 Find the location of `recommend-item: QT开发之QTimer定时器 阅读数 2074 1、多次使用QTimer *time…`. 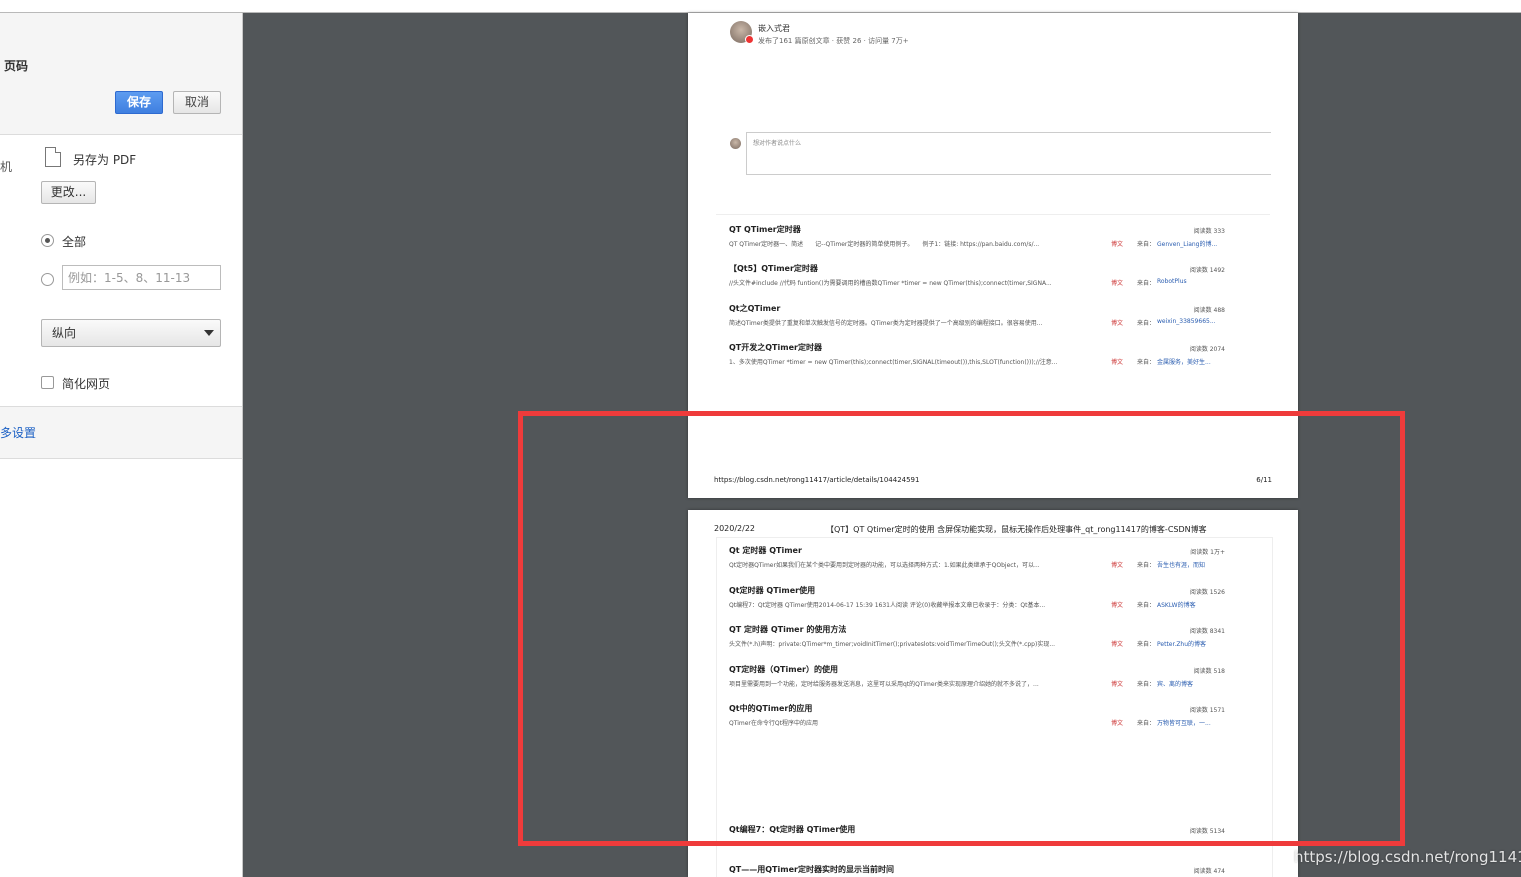

recommend-item: QT开发之QTimer定时器 阅读数 2074 1、多次使用QTimer *time… is located at coordinates (977, 357).